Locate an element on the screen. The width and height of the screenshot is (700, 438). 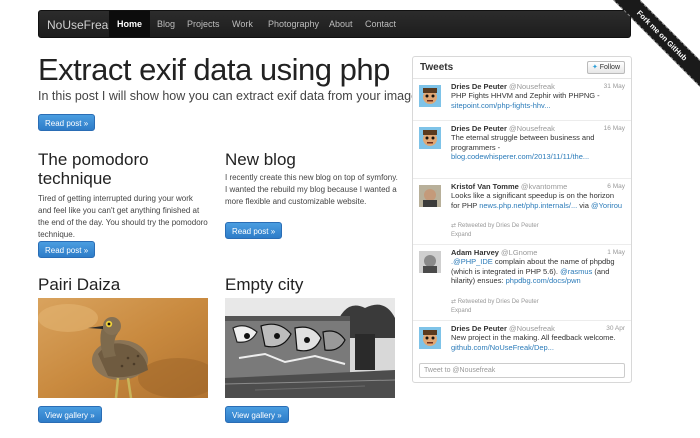
nav-home: Home is located at coordinates (130, 24).